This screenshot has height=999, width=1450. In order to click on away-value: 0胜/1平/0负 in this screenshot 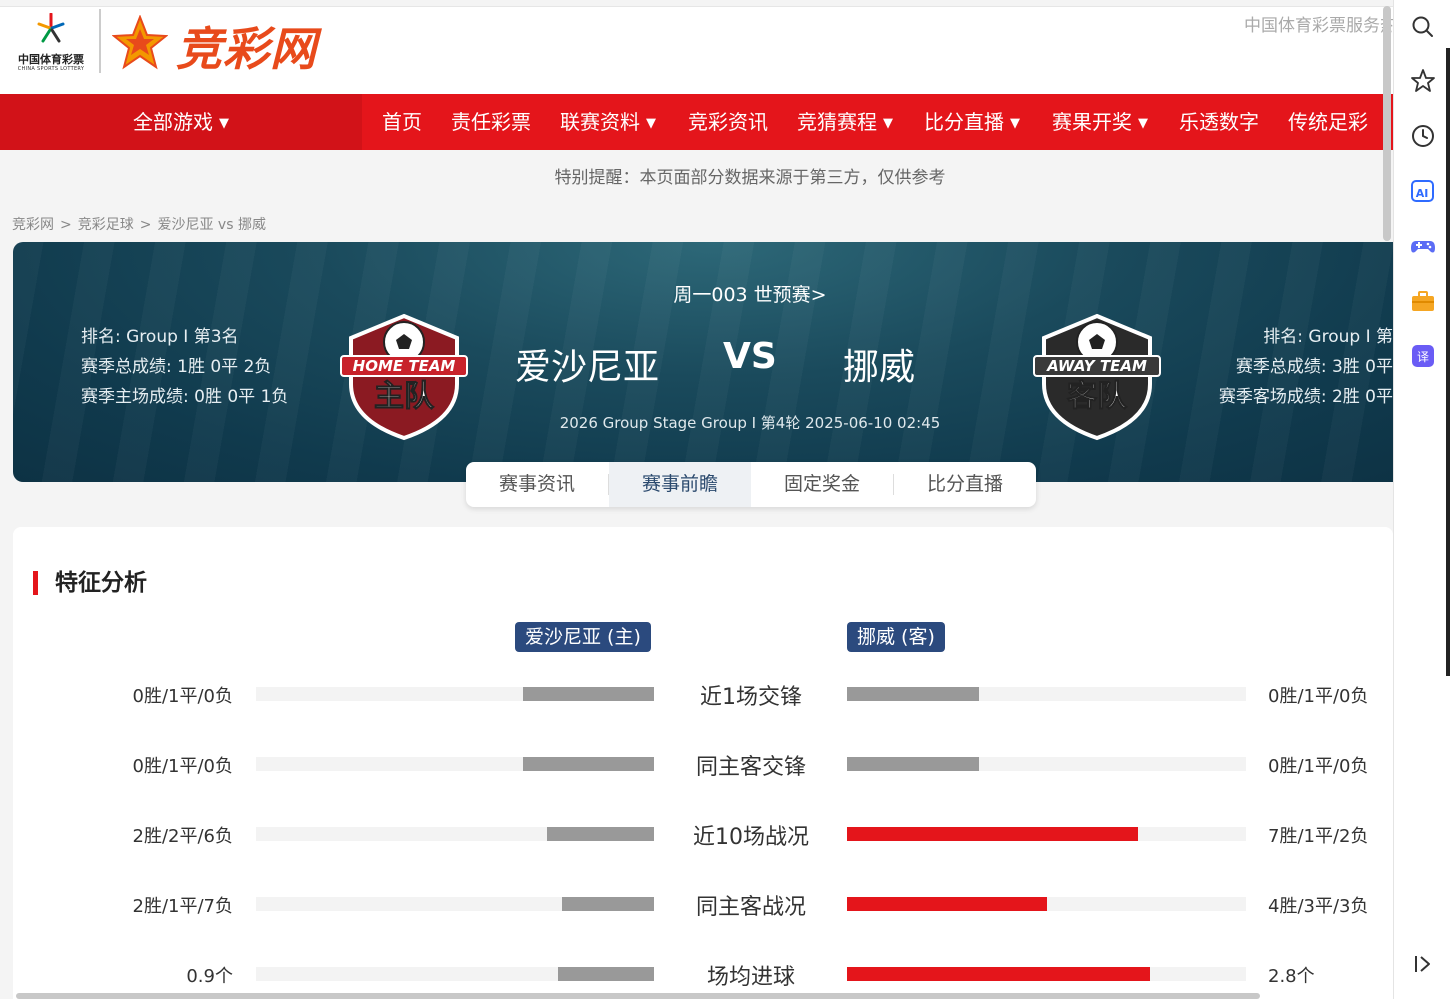, I will do `click(1318, 696)`.